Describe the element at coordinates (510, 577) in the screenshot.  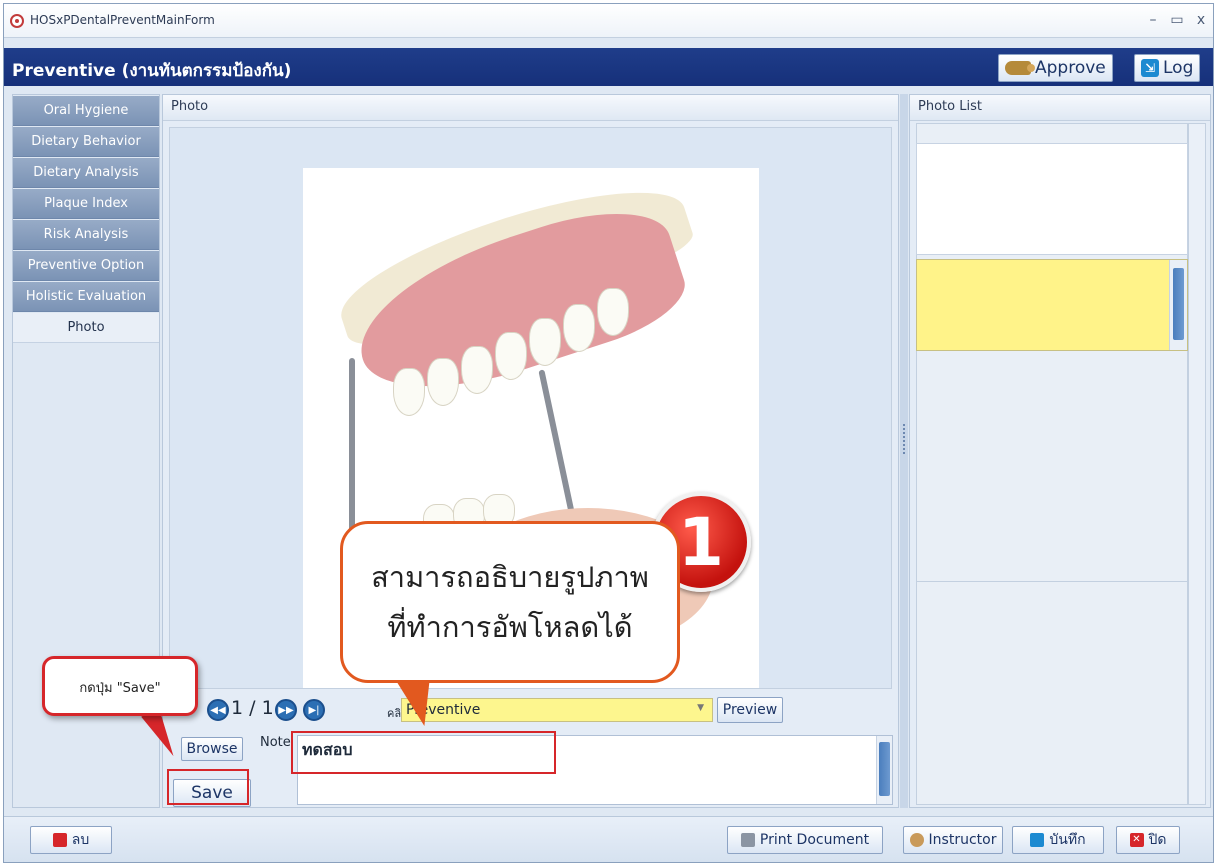
I see `callout-line-1: สามารถอธิบายรูปภาพ` at that location.